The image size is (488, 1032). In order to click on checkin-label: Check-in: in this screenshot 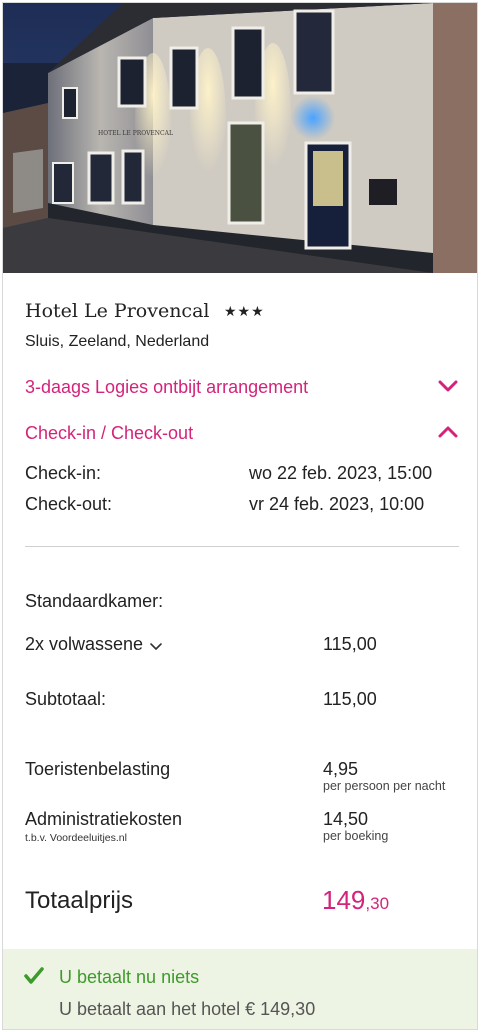, I will do `click(63, 473)`.